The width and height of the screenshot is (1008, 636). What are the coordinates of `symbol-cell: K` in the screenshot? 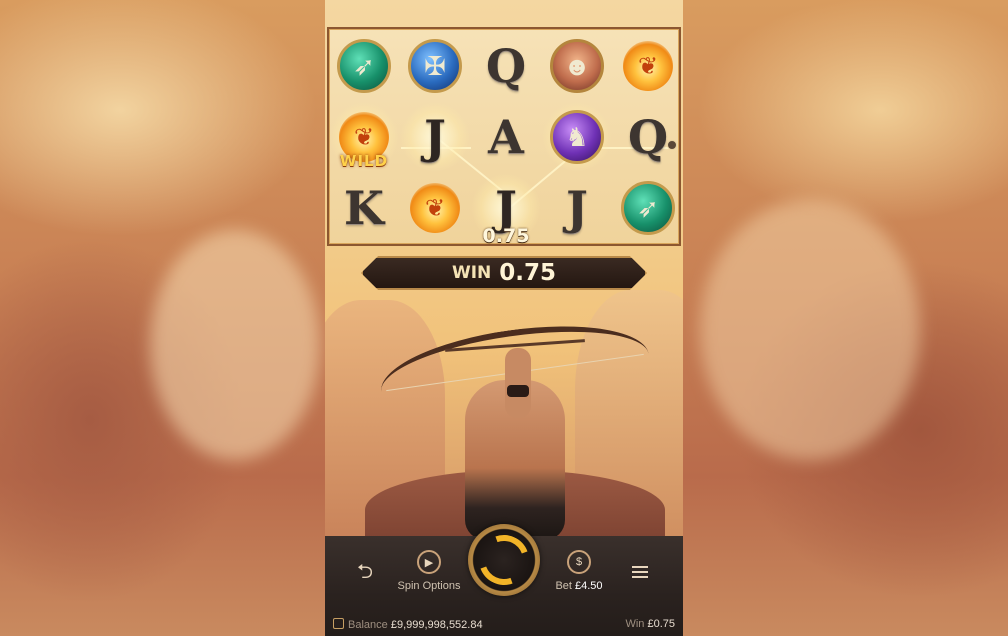 It's located at (364, 208).